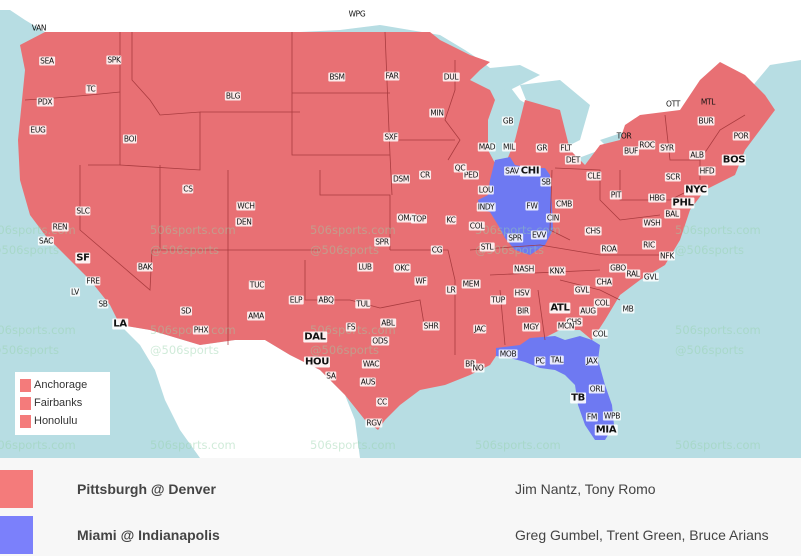 The height and width of the screenshot is (556, 801). I want to click on city-label-orl: ORL, so click(597, 389).